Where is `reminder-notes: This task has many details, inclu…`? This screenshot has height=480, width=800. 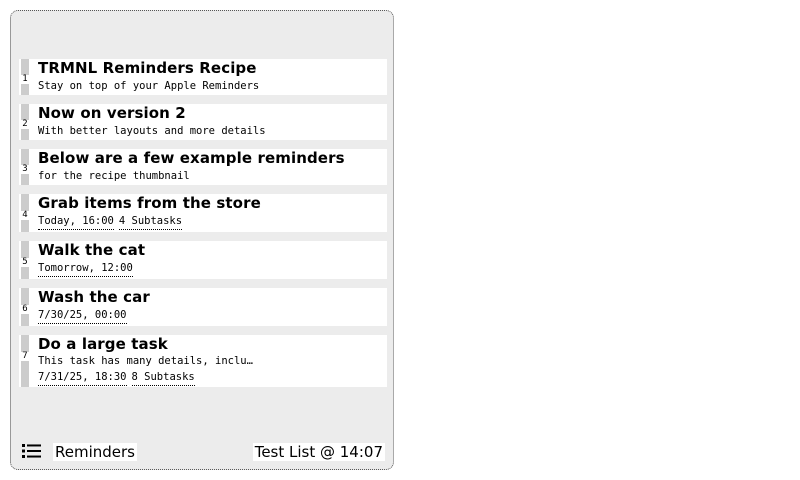 reminder-notes: This task has many details, inclu… is located at coordinates (145, 361).